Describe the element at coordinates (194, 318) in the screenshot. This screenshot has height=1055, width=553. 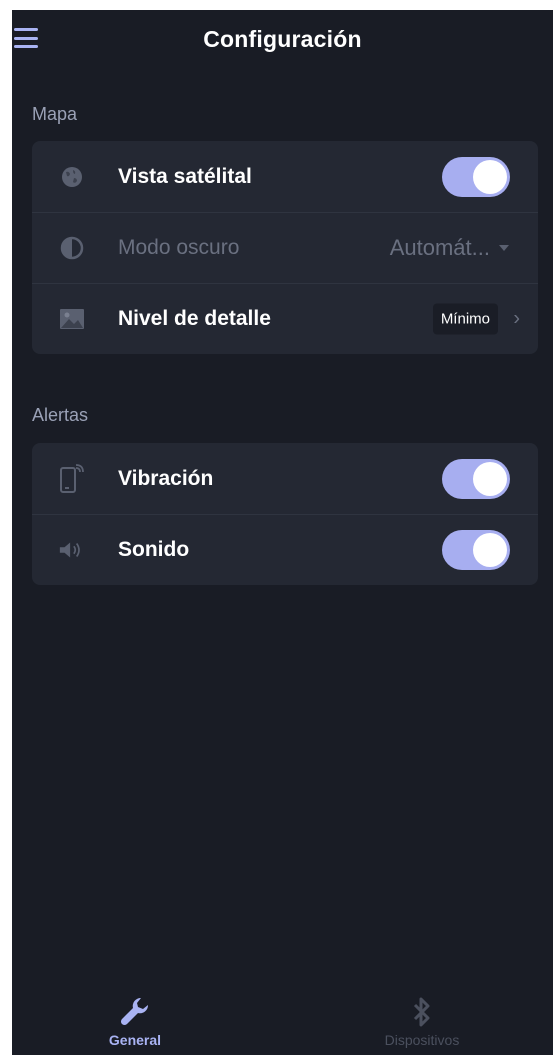
I see `detail-level-label: Nivel de detalle` at that location.